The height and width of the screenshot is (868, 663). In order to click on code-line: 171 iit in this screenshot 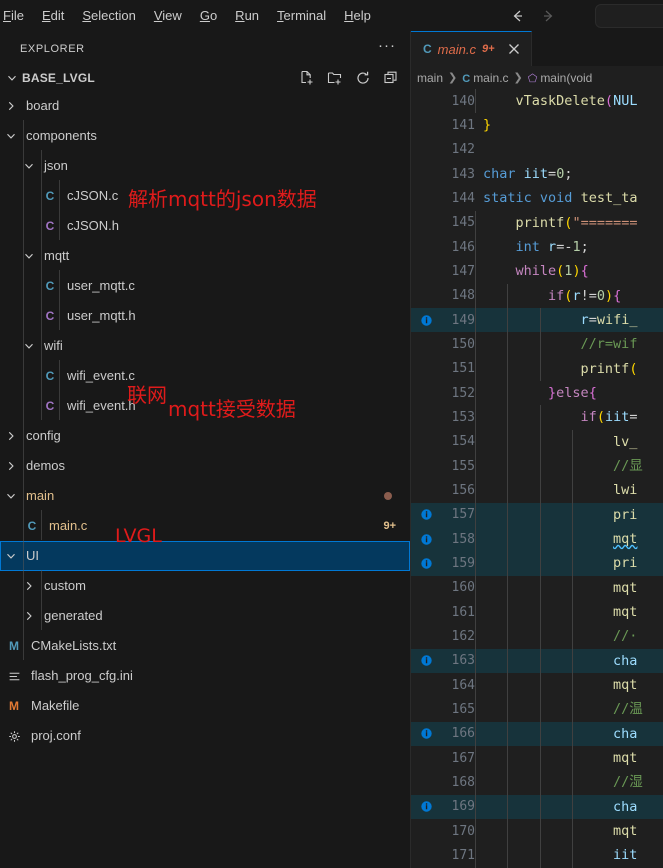, I will do `click(537, 855)`.